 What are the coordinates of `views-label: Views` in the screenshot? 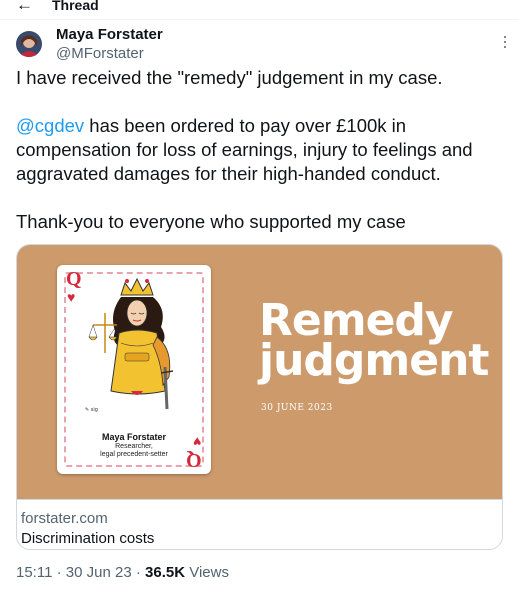 It's located at (207, 572).